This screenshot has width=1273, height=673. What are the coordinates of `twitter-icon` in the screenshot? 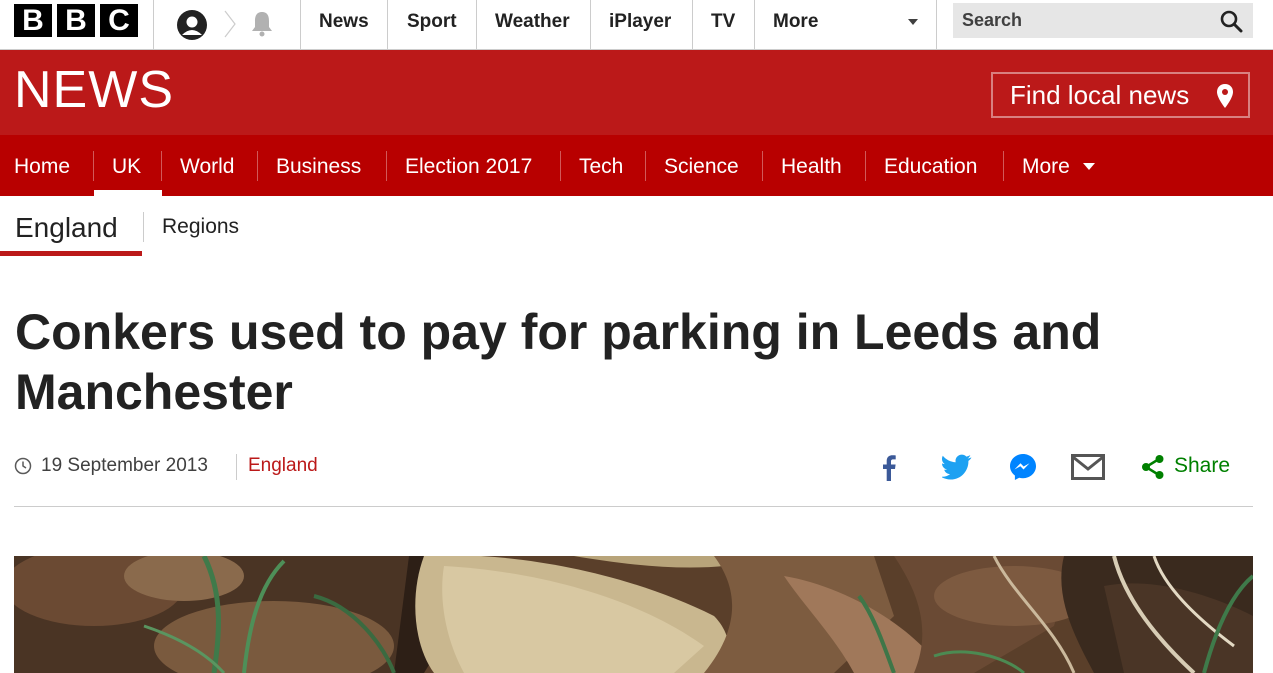 It's located at (957, 467).